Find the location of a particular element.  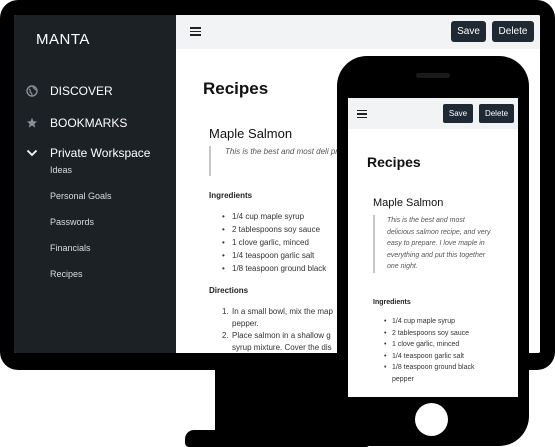

home-button is located at coordinates (431, 419).